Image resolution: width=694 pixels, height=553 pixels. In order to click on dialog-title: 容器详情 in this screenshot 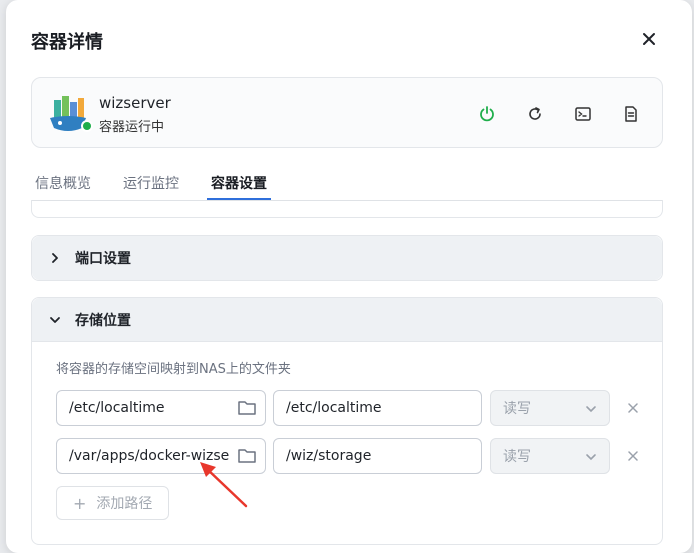, I will do `click(67, 42)`.